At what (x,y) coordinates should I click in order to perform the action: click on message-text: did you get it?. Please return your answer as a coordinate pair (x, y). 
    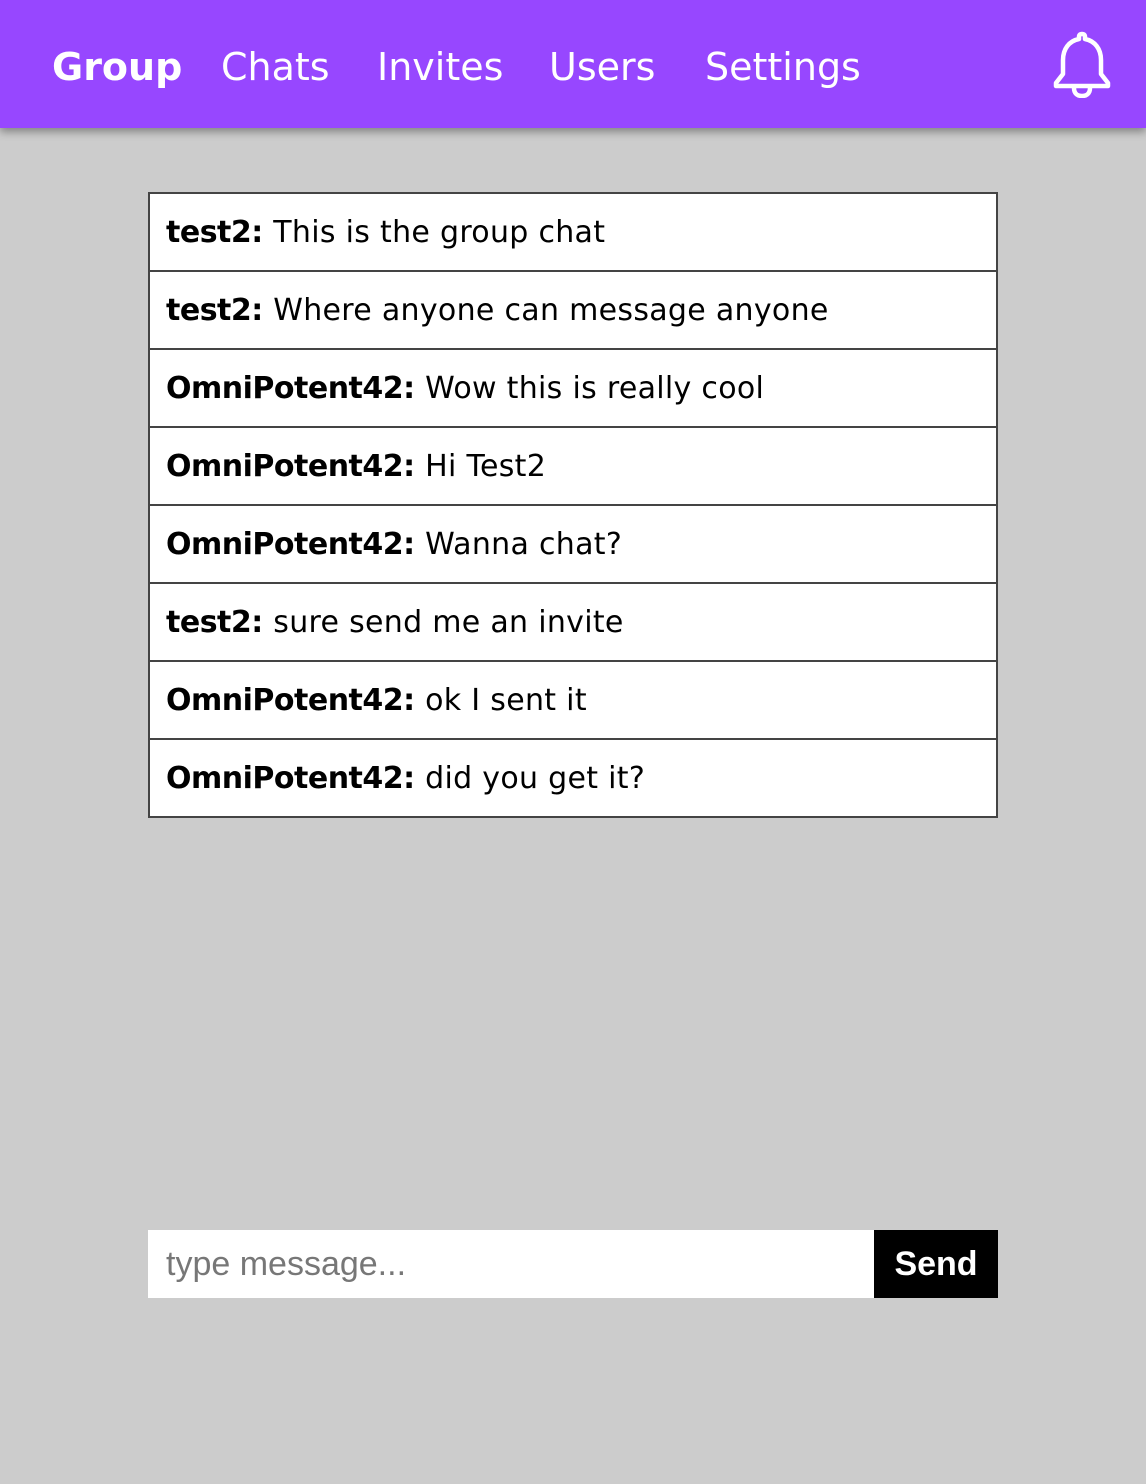
    Looking at the image, I should click on (535, 778).